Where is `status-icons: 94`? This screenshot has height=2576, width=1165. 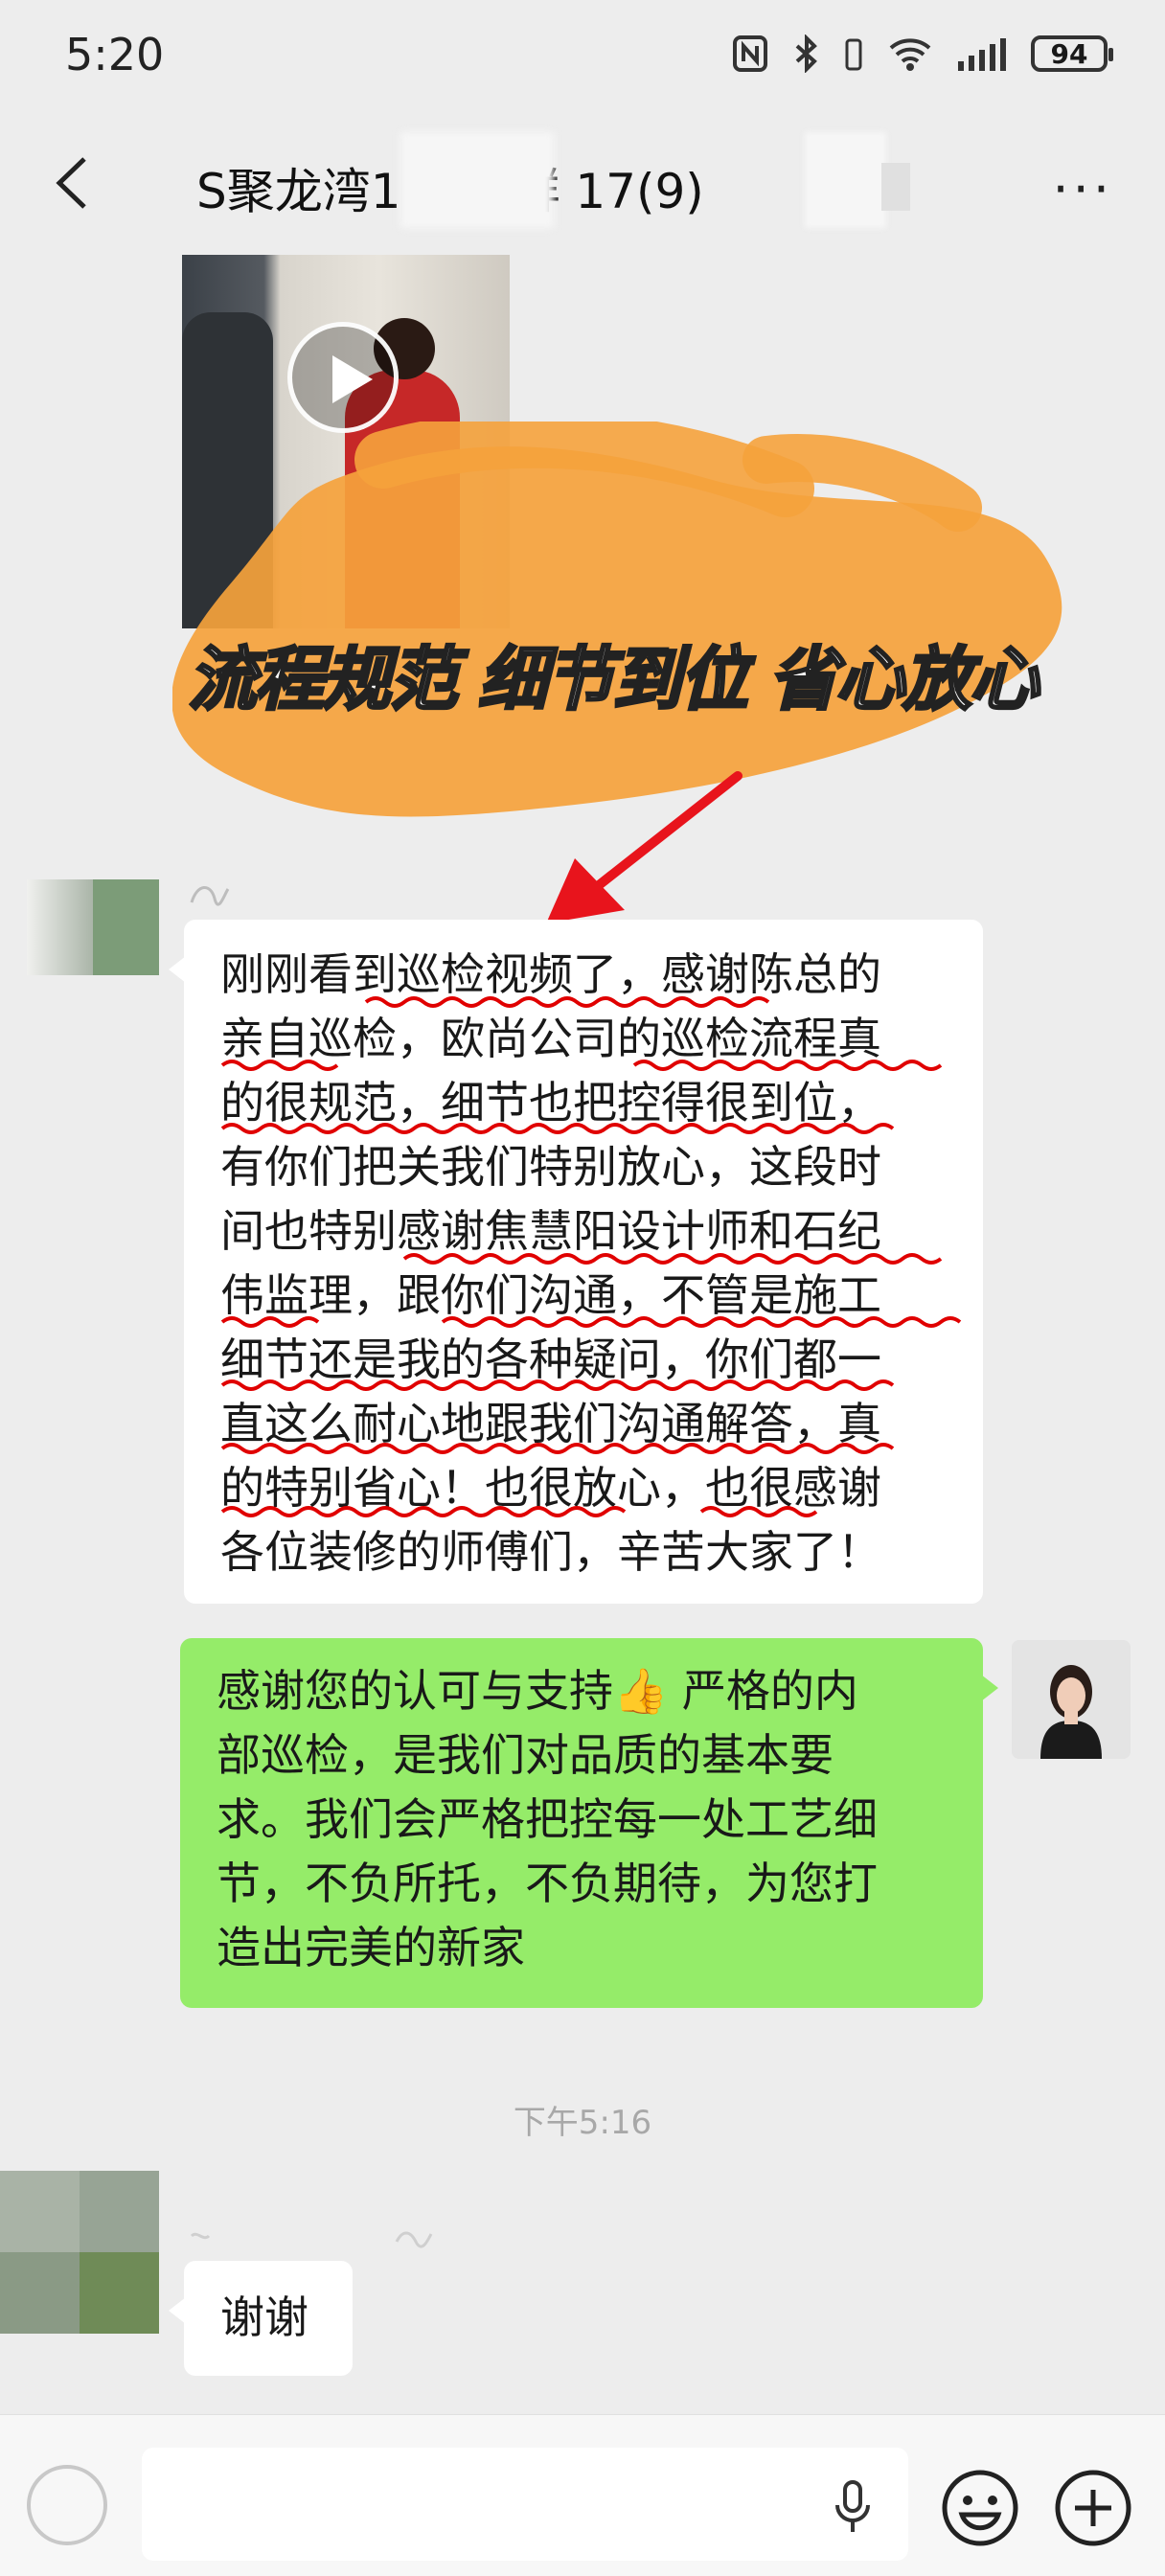 status-icons: 94 is located at coordinates (923, 53).